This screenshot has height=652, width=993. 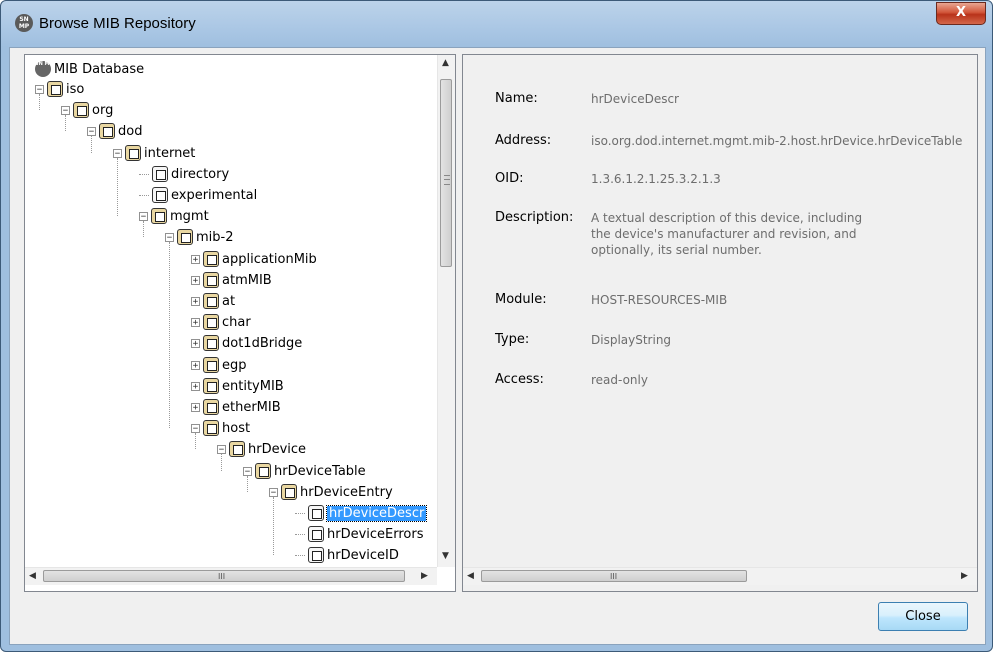 I want to click on tree-node: + at, so click(x=213, y=301).